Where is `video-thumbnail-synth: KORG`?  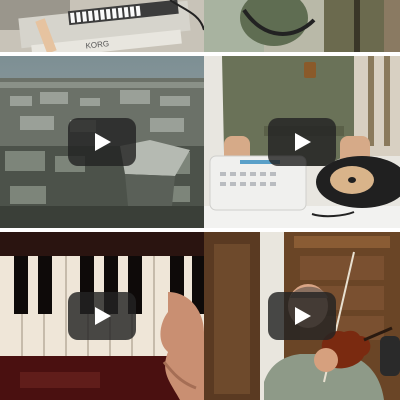
video-thumbnail-synth: KORG is located at coordinates (102, 26).